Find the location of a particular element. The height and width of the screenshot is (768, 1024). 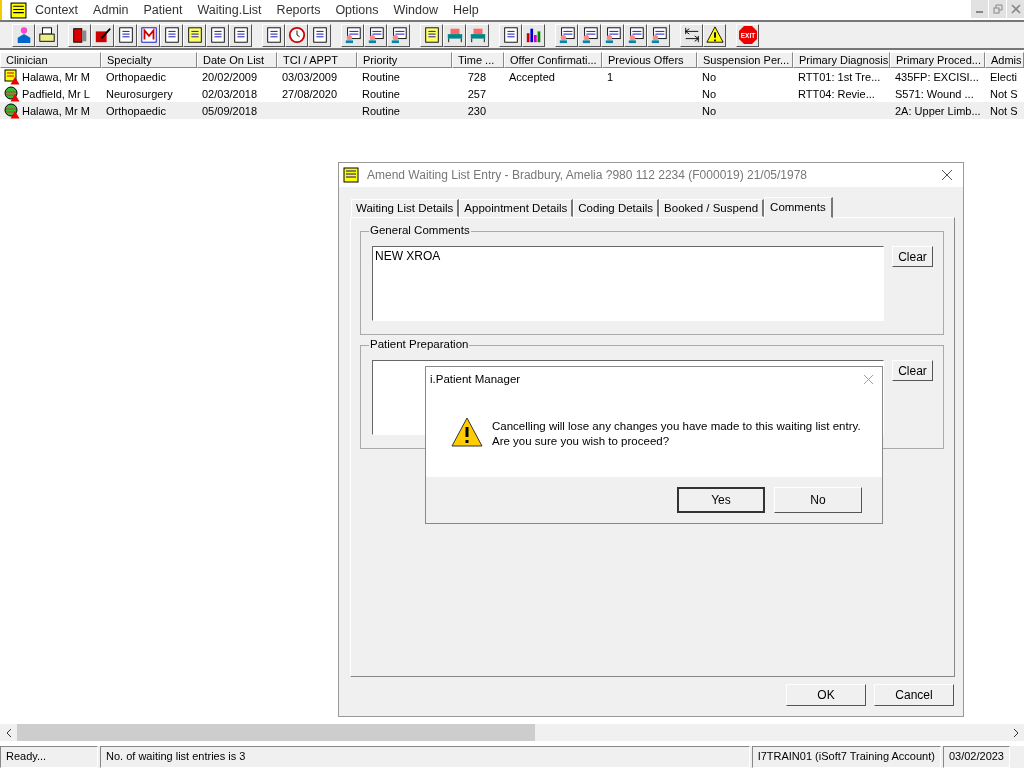

column-header: TCI / APPT is located at coordinates (317, 60).